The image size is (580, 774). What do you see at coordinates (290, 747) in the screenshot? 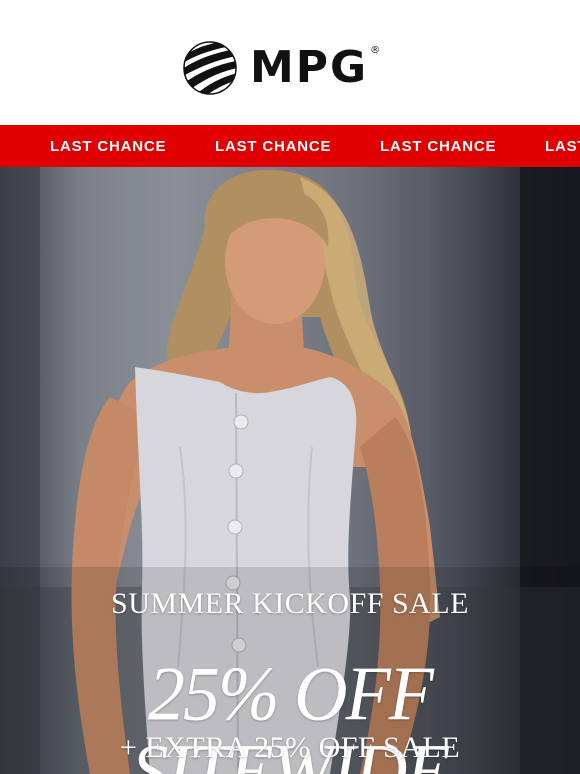
I see `hero-subheadline: + EXTRA 25% OFF SALE` at bounding box center [290, 747].